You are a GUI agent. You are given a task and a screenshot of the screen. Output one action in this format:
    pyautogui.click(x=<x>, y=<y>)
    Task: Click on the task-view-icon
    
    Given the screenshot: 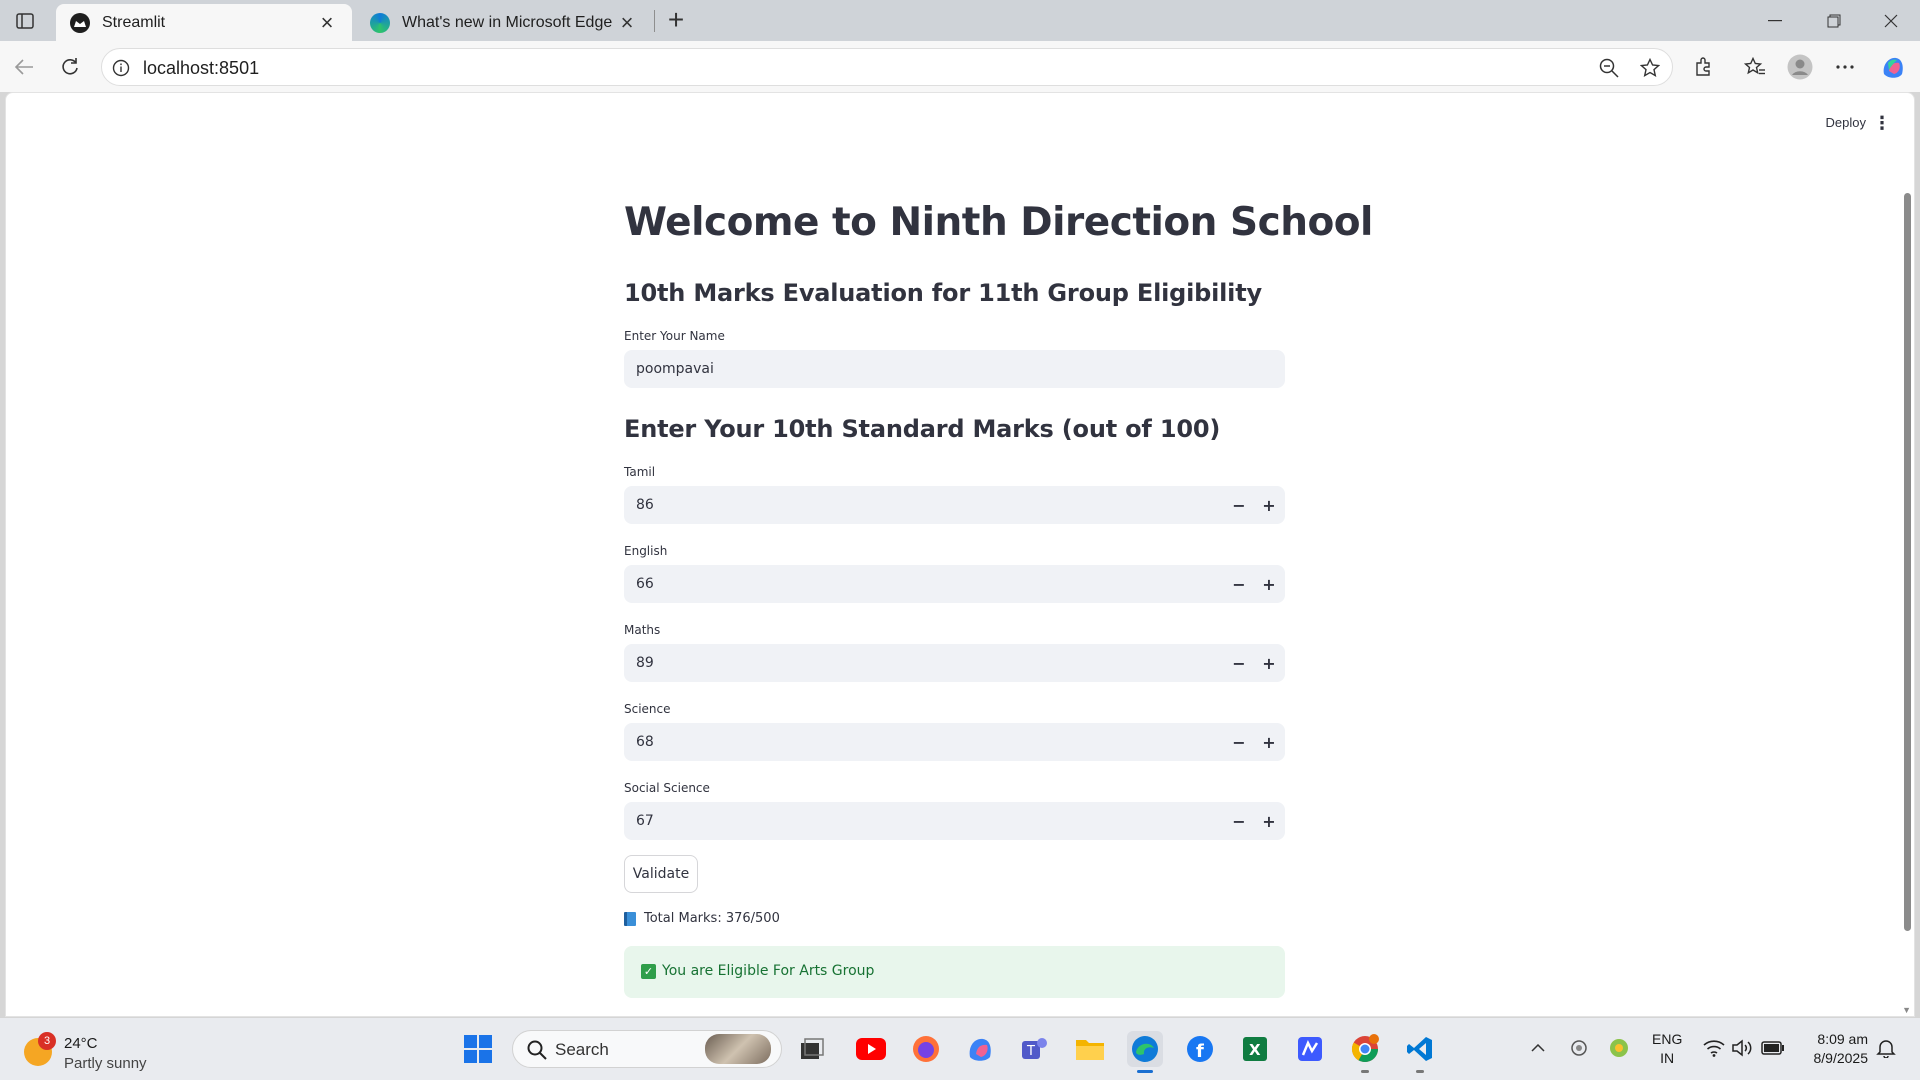 What is the action you would take?
    pyautogui.click(x=812, y=1049)
    